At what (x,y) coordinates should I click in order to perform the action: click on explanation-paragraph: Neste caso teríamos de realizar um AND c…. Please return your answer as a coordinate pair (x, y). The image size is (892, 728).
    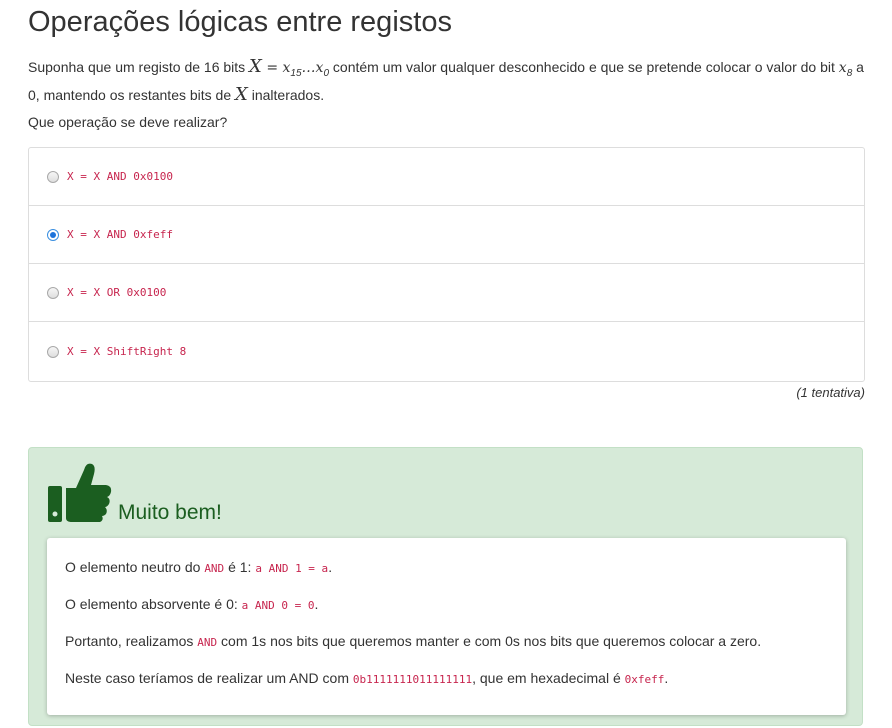
    Looking at the image, I should click on (367, 678).